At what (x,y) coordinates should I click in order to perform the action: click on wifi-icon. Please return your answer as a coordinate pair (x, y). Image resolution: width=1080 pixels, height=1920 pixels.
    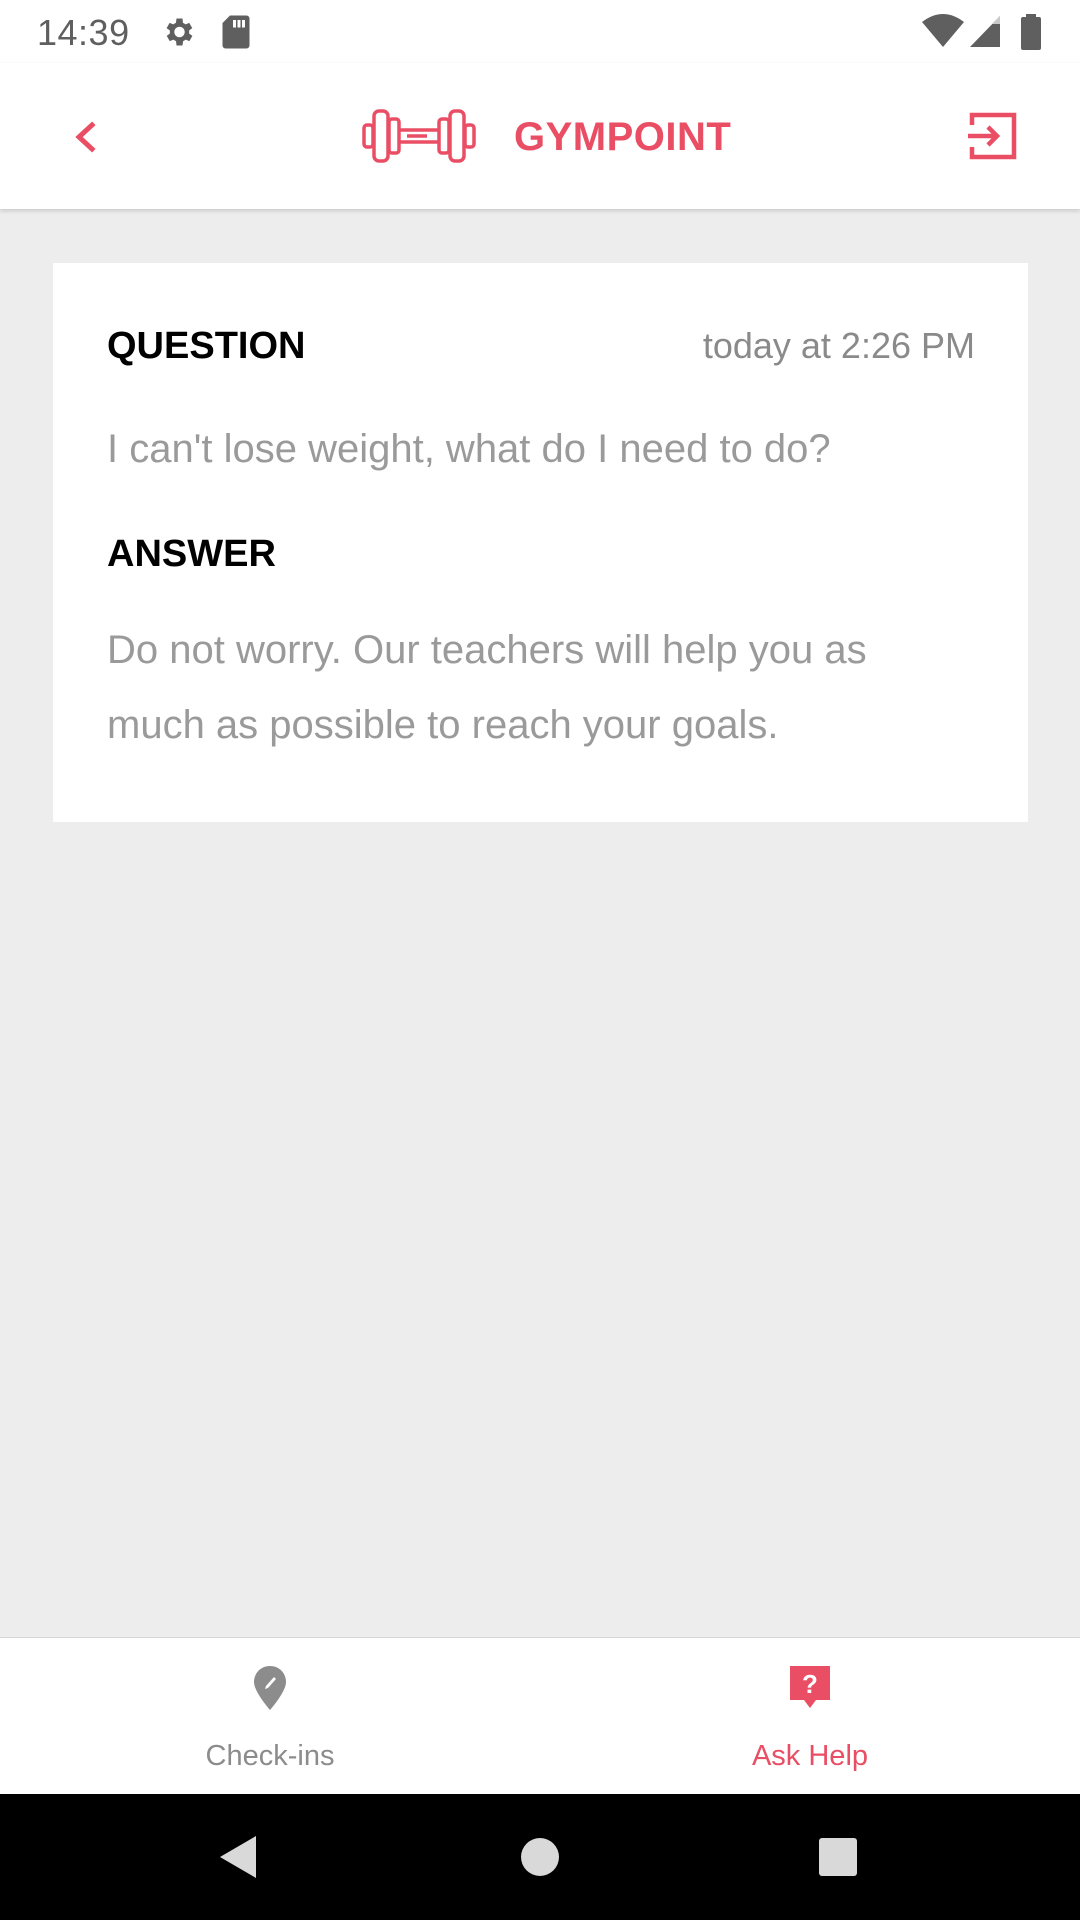
    Looking at the image, I should click on (943, 33).